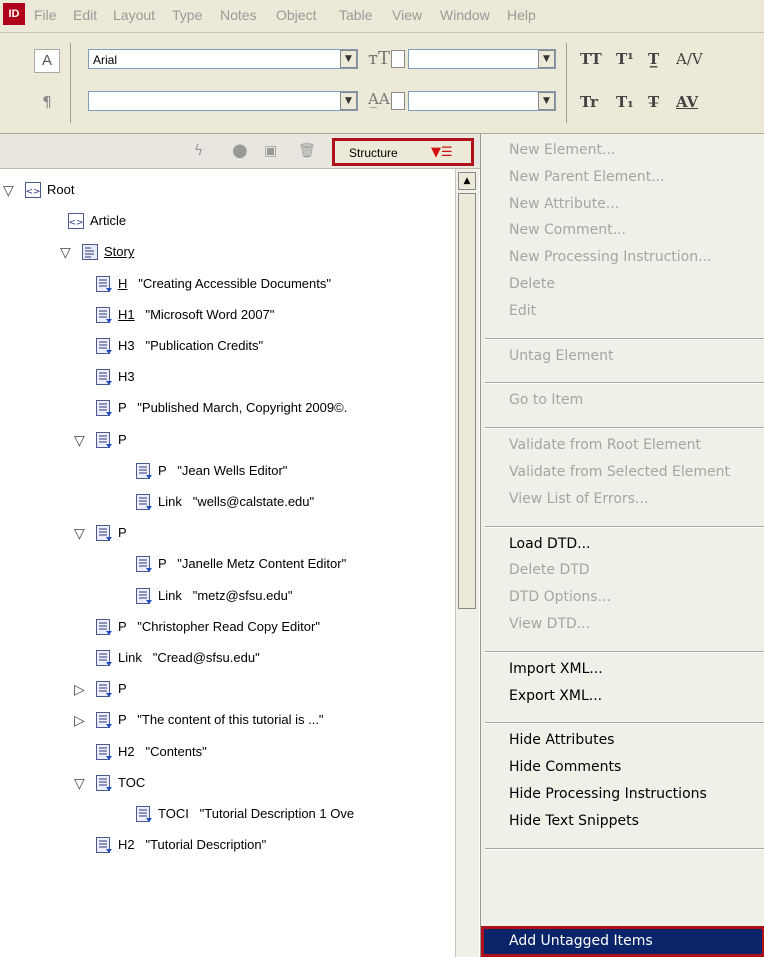 This screenshot has width=764, height=957. I want to click on tree-node-label: Link "Cread@sfsu.edu", so click(189, 658).